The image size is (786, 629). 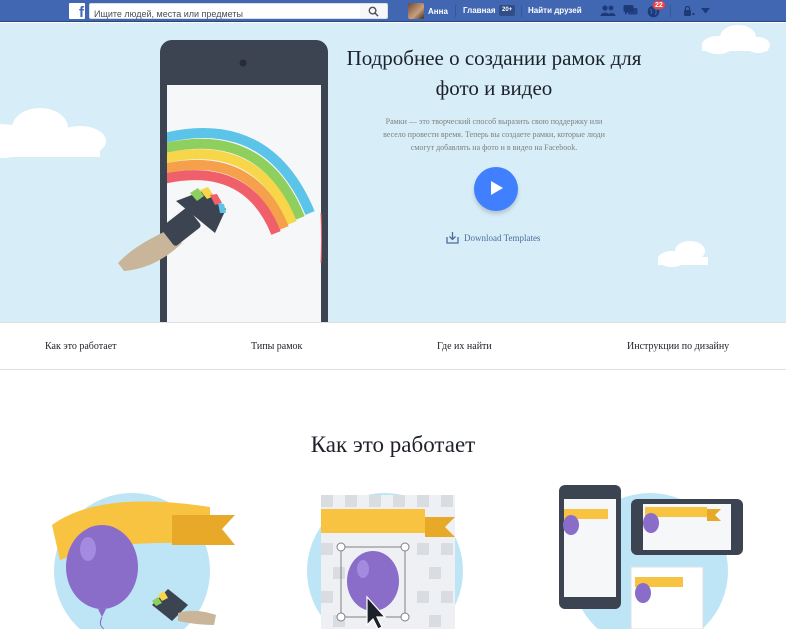 I want to click on play-icon, so click(x=497, y=188).